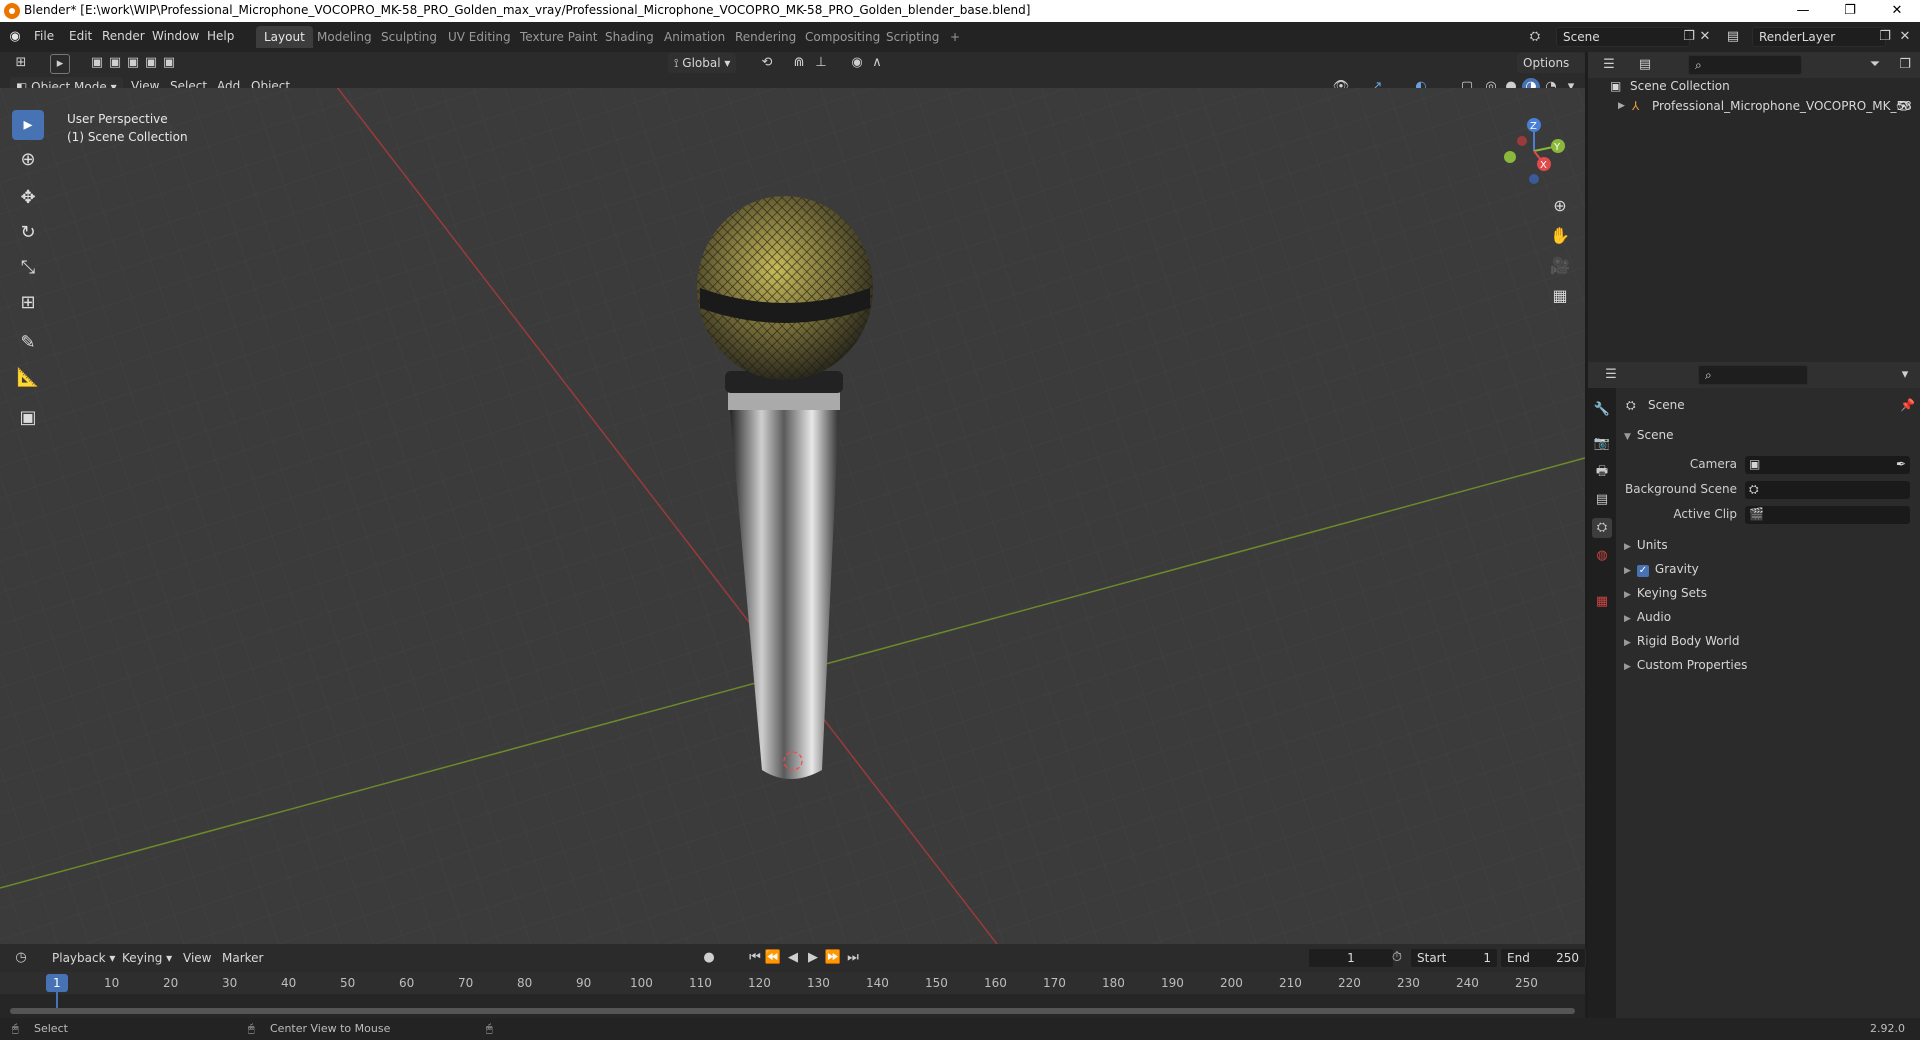 The height and width of the screenshot is (1040, 1920). I want to click on section-rigid-body-world: ▶ Rigid Body World, so click(1681, 641).